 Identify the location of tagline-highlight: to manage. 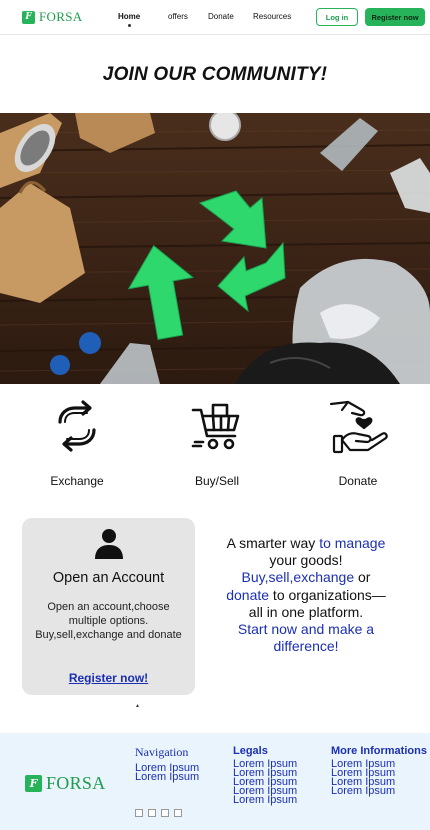
(352, 543).